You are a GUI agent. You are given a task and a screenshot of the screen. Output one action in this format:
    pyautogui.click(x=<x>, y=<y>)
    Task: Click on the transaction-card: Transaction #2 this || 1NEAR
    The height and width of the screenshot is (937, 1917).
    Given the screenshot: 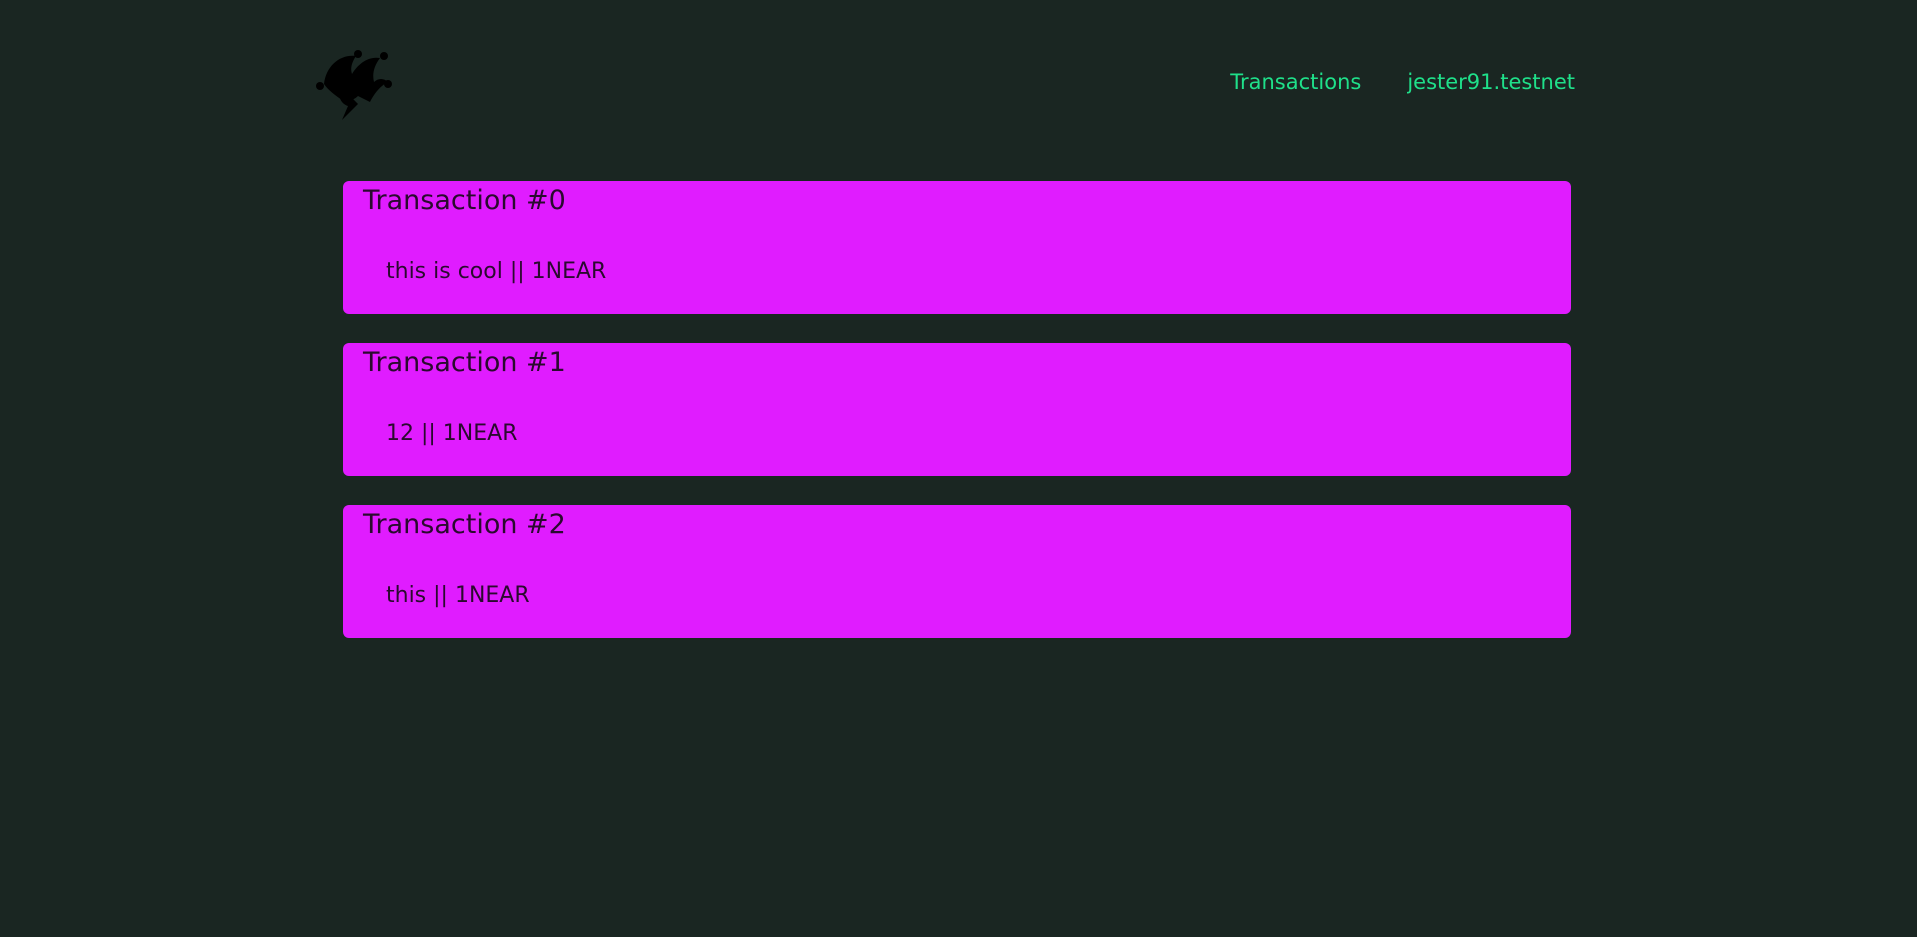 What is the action you would take?
    pyautogui.click(x=957, y=571)
    